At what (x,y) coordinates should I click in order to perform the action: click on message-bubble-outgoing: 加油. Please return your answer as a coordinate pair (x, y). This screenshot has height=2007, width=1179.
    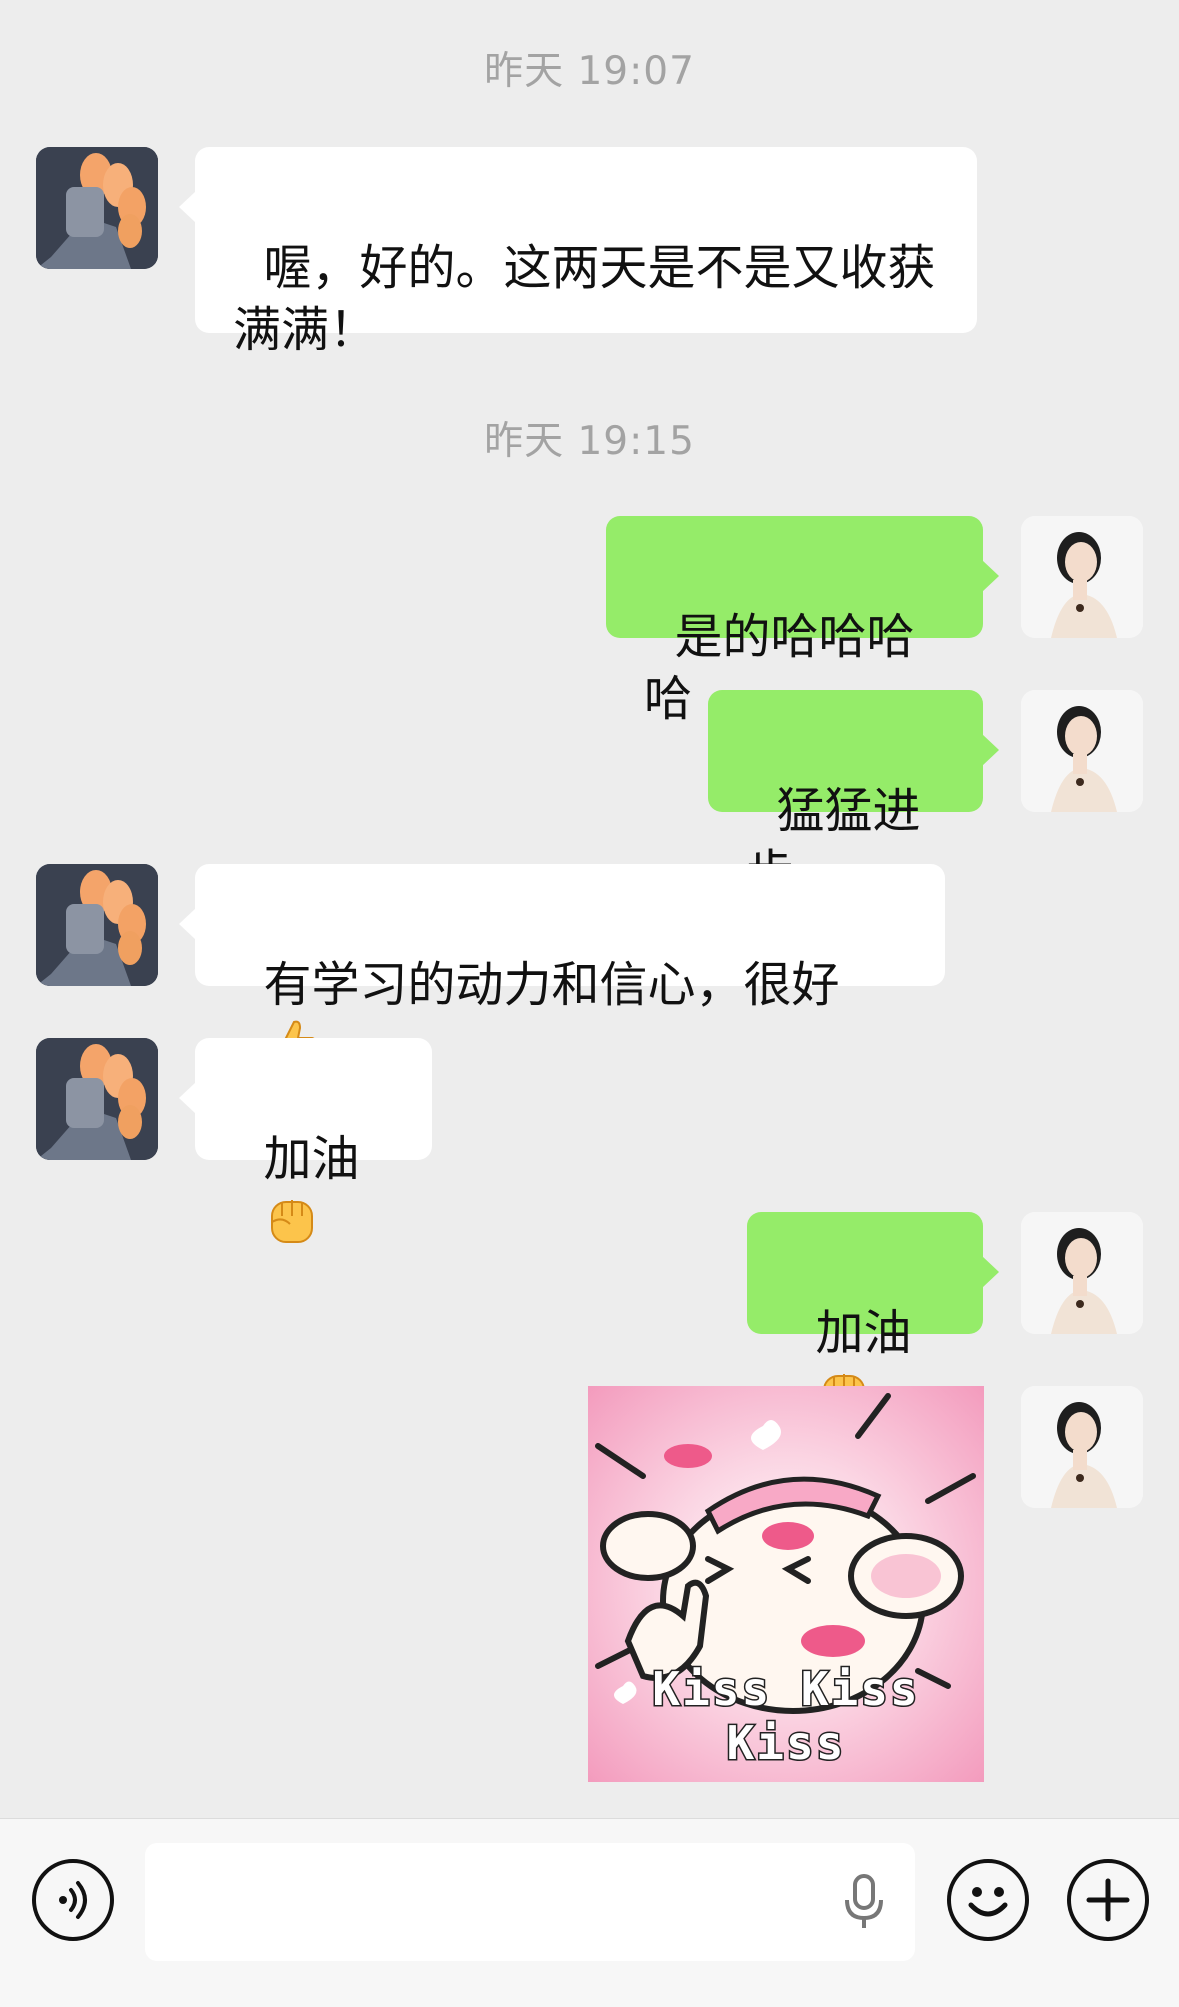
    Looking at the image, I should click on (873, 1314).